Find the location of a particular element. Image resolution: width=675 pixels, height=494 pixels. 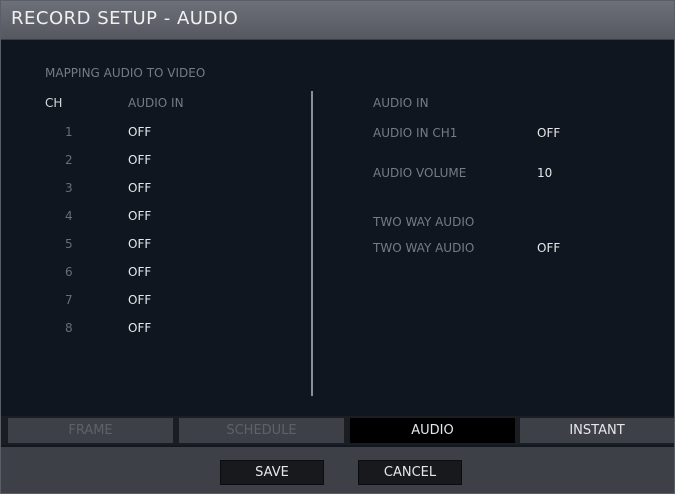

audio-in-ch1-select: OFF is located at coordinates (548, 133).